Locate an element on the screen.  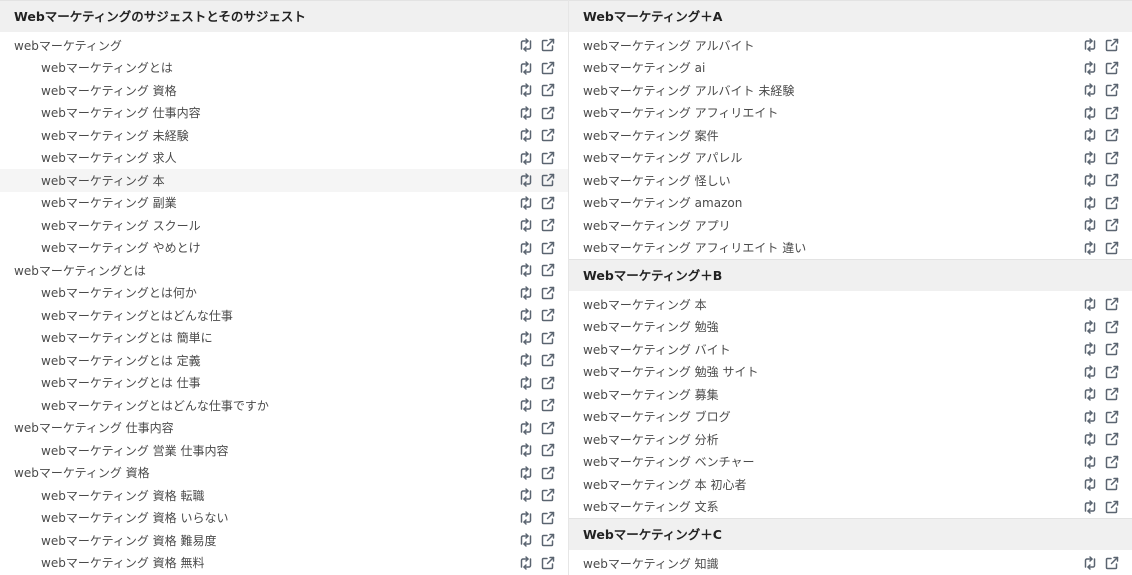
list-item: webマーケティング 募集 is located at coordinates (850, 394).